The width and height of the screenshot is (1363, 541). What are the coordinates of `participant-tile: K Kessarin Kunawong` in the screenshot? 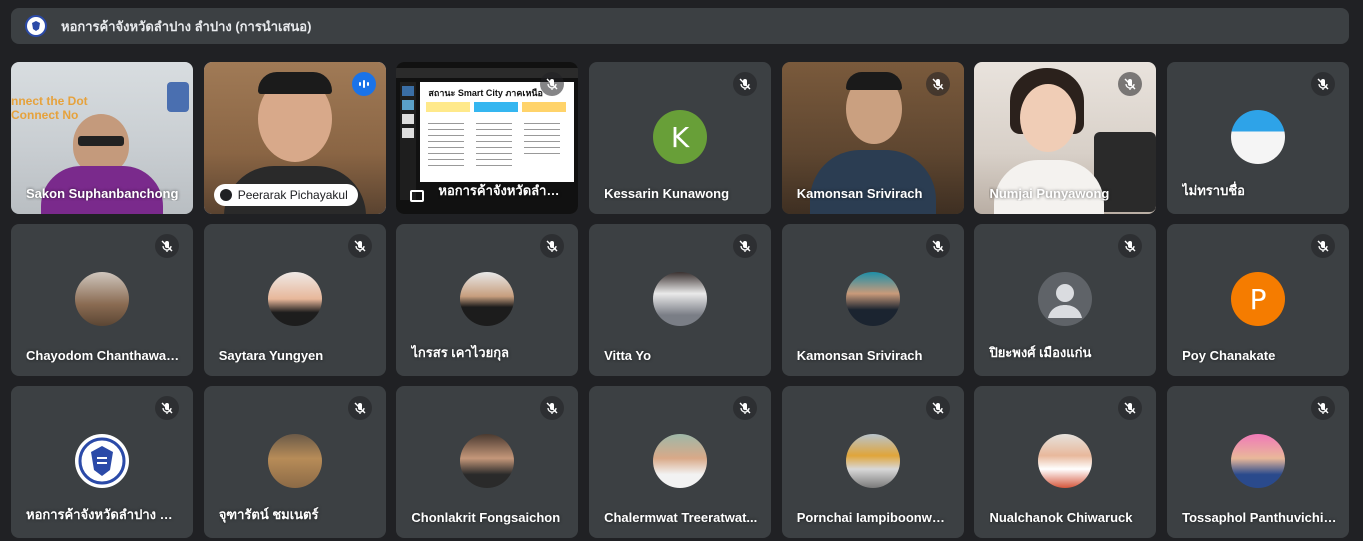 It's located at (680, 138).